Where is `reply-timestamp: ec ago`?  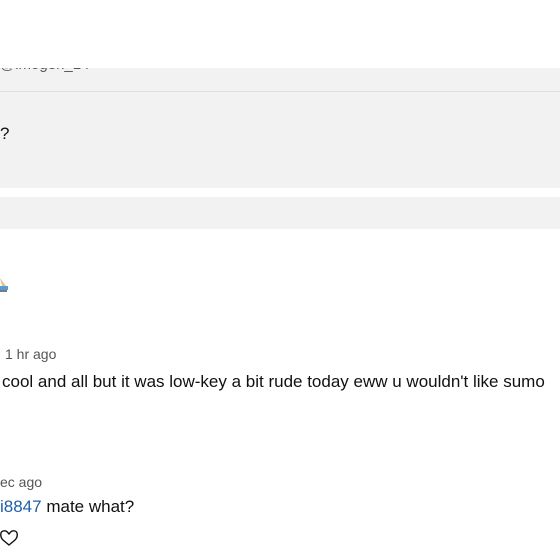
reply-timestamp: ec ago is located at coordinates (21, 482).